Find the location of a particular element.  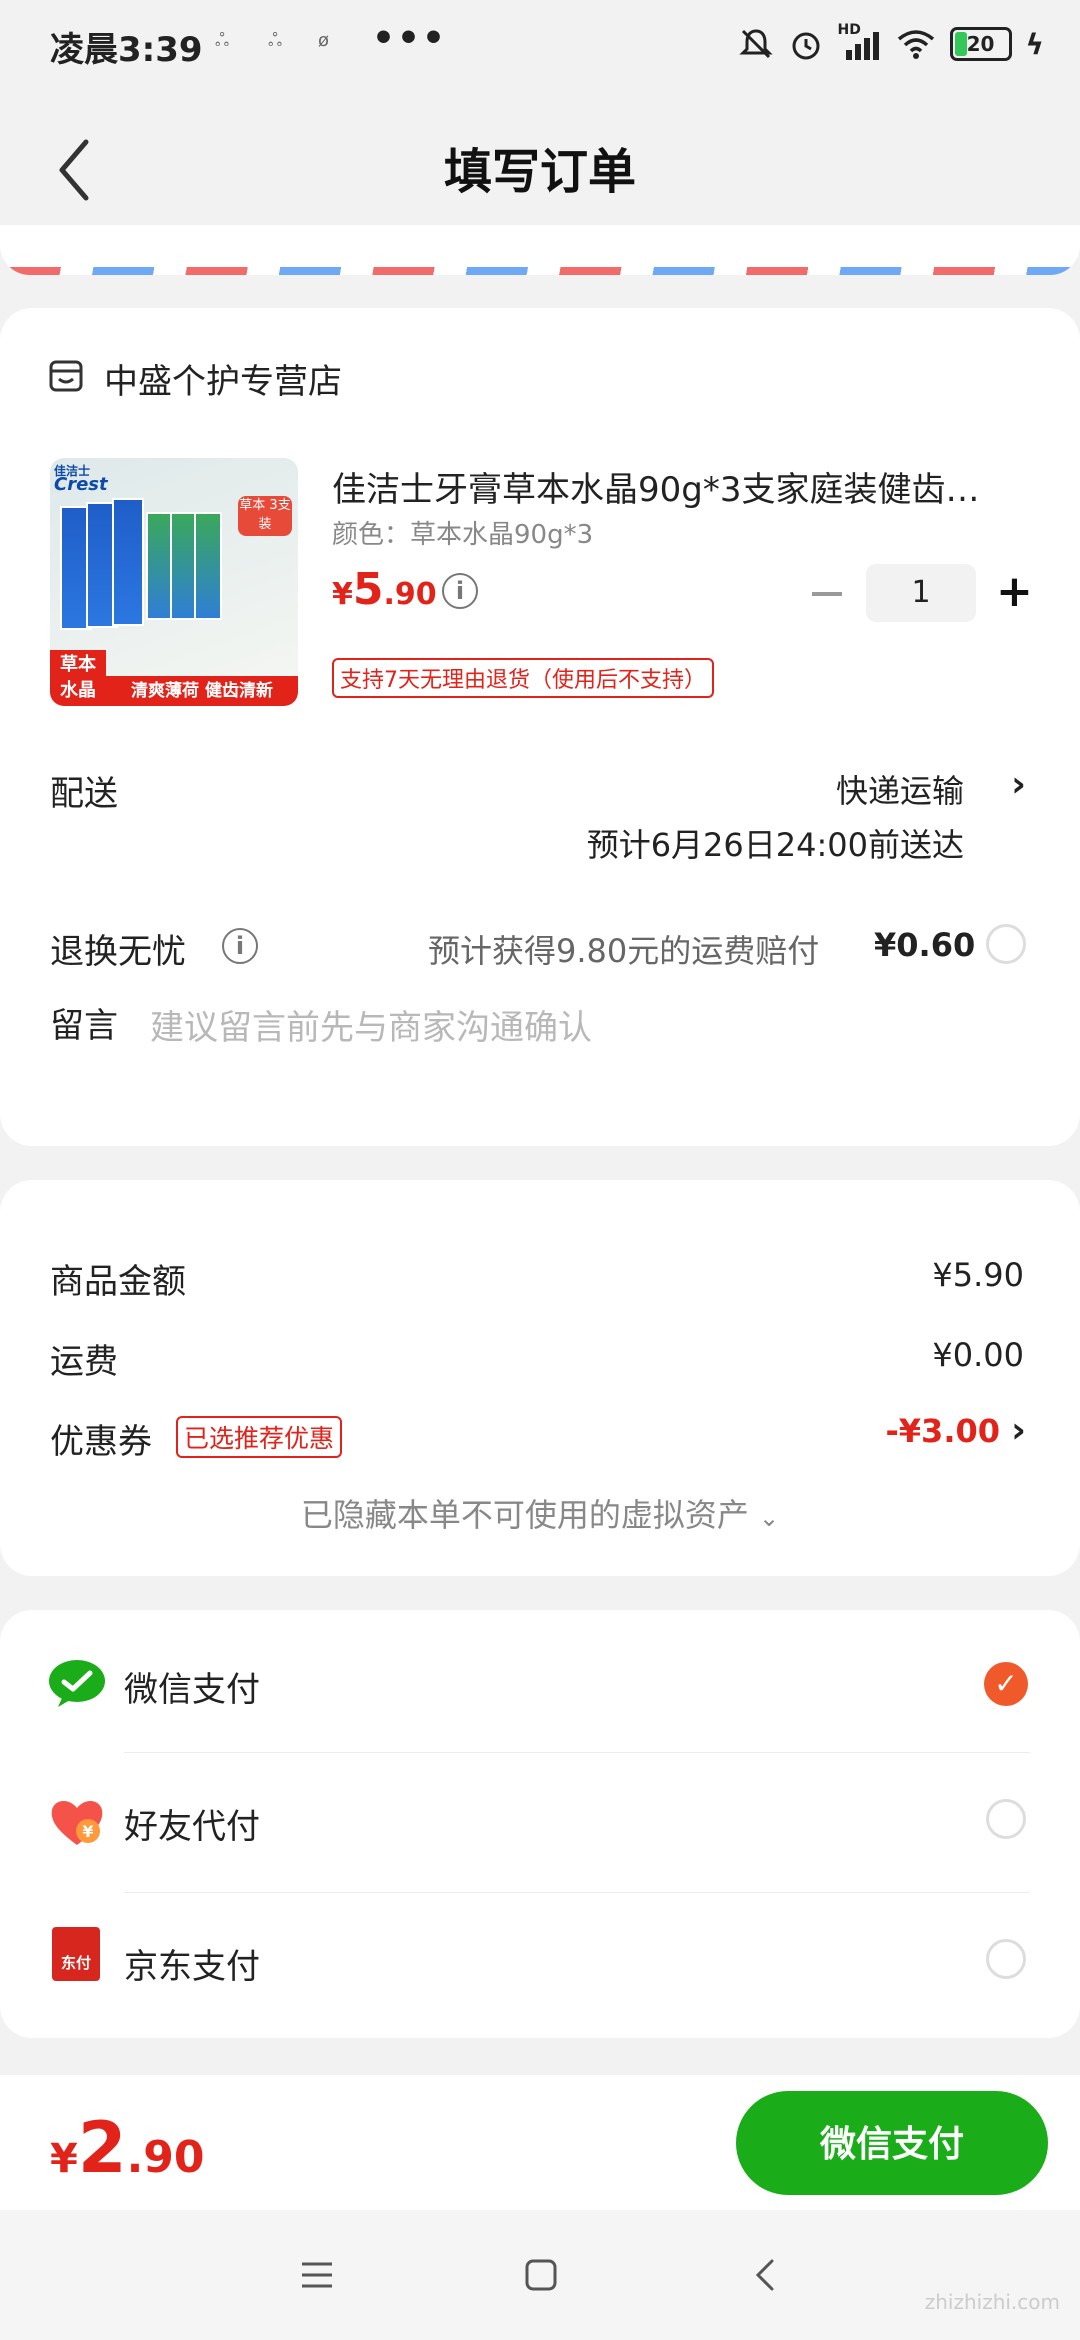

quantity-increase-button: + is located at coordinates (1014, 593).